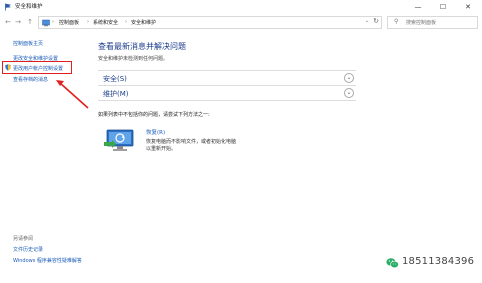  What do you see at coordinates (142, 46) in the screenshot?
I see `page-heading: 查看最新消息并解决问题` at bounding box center [142, 46].